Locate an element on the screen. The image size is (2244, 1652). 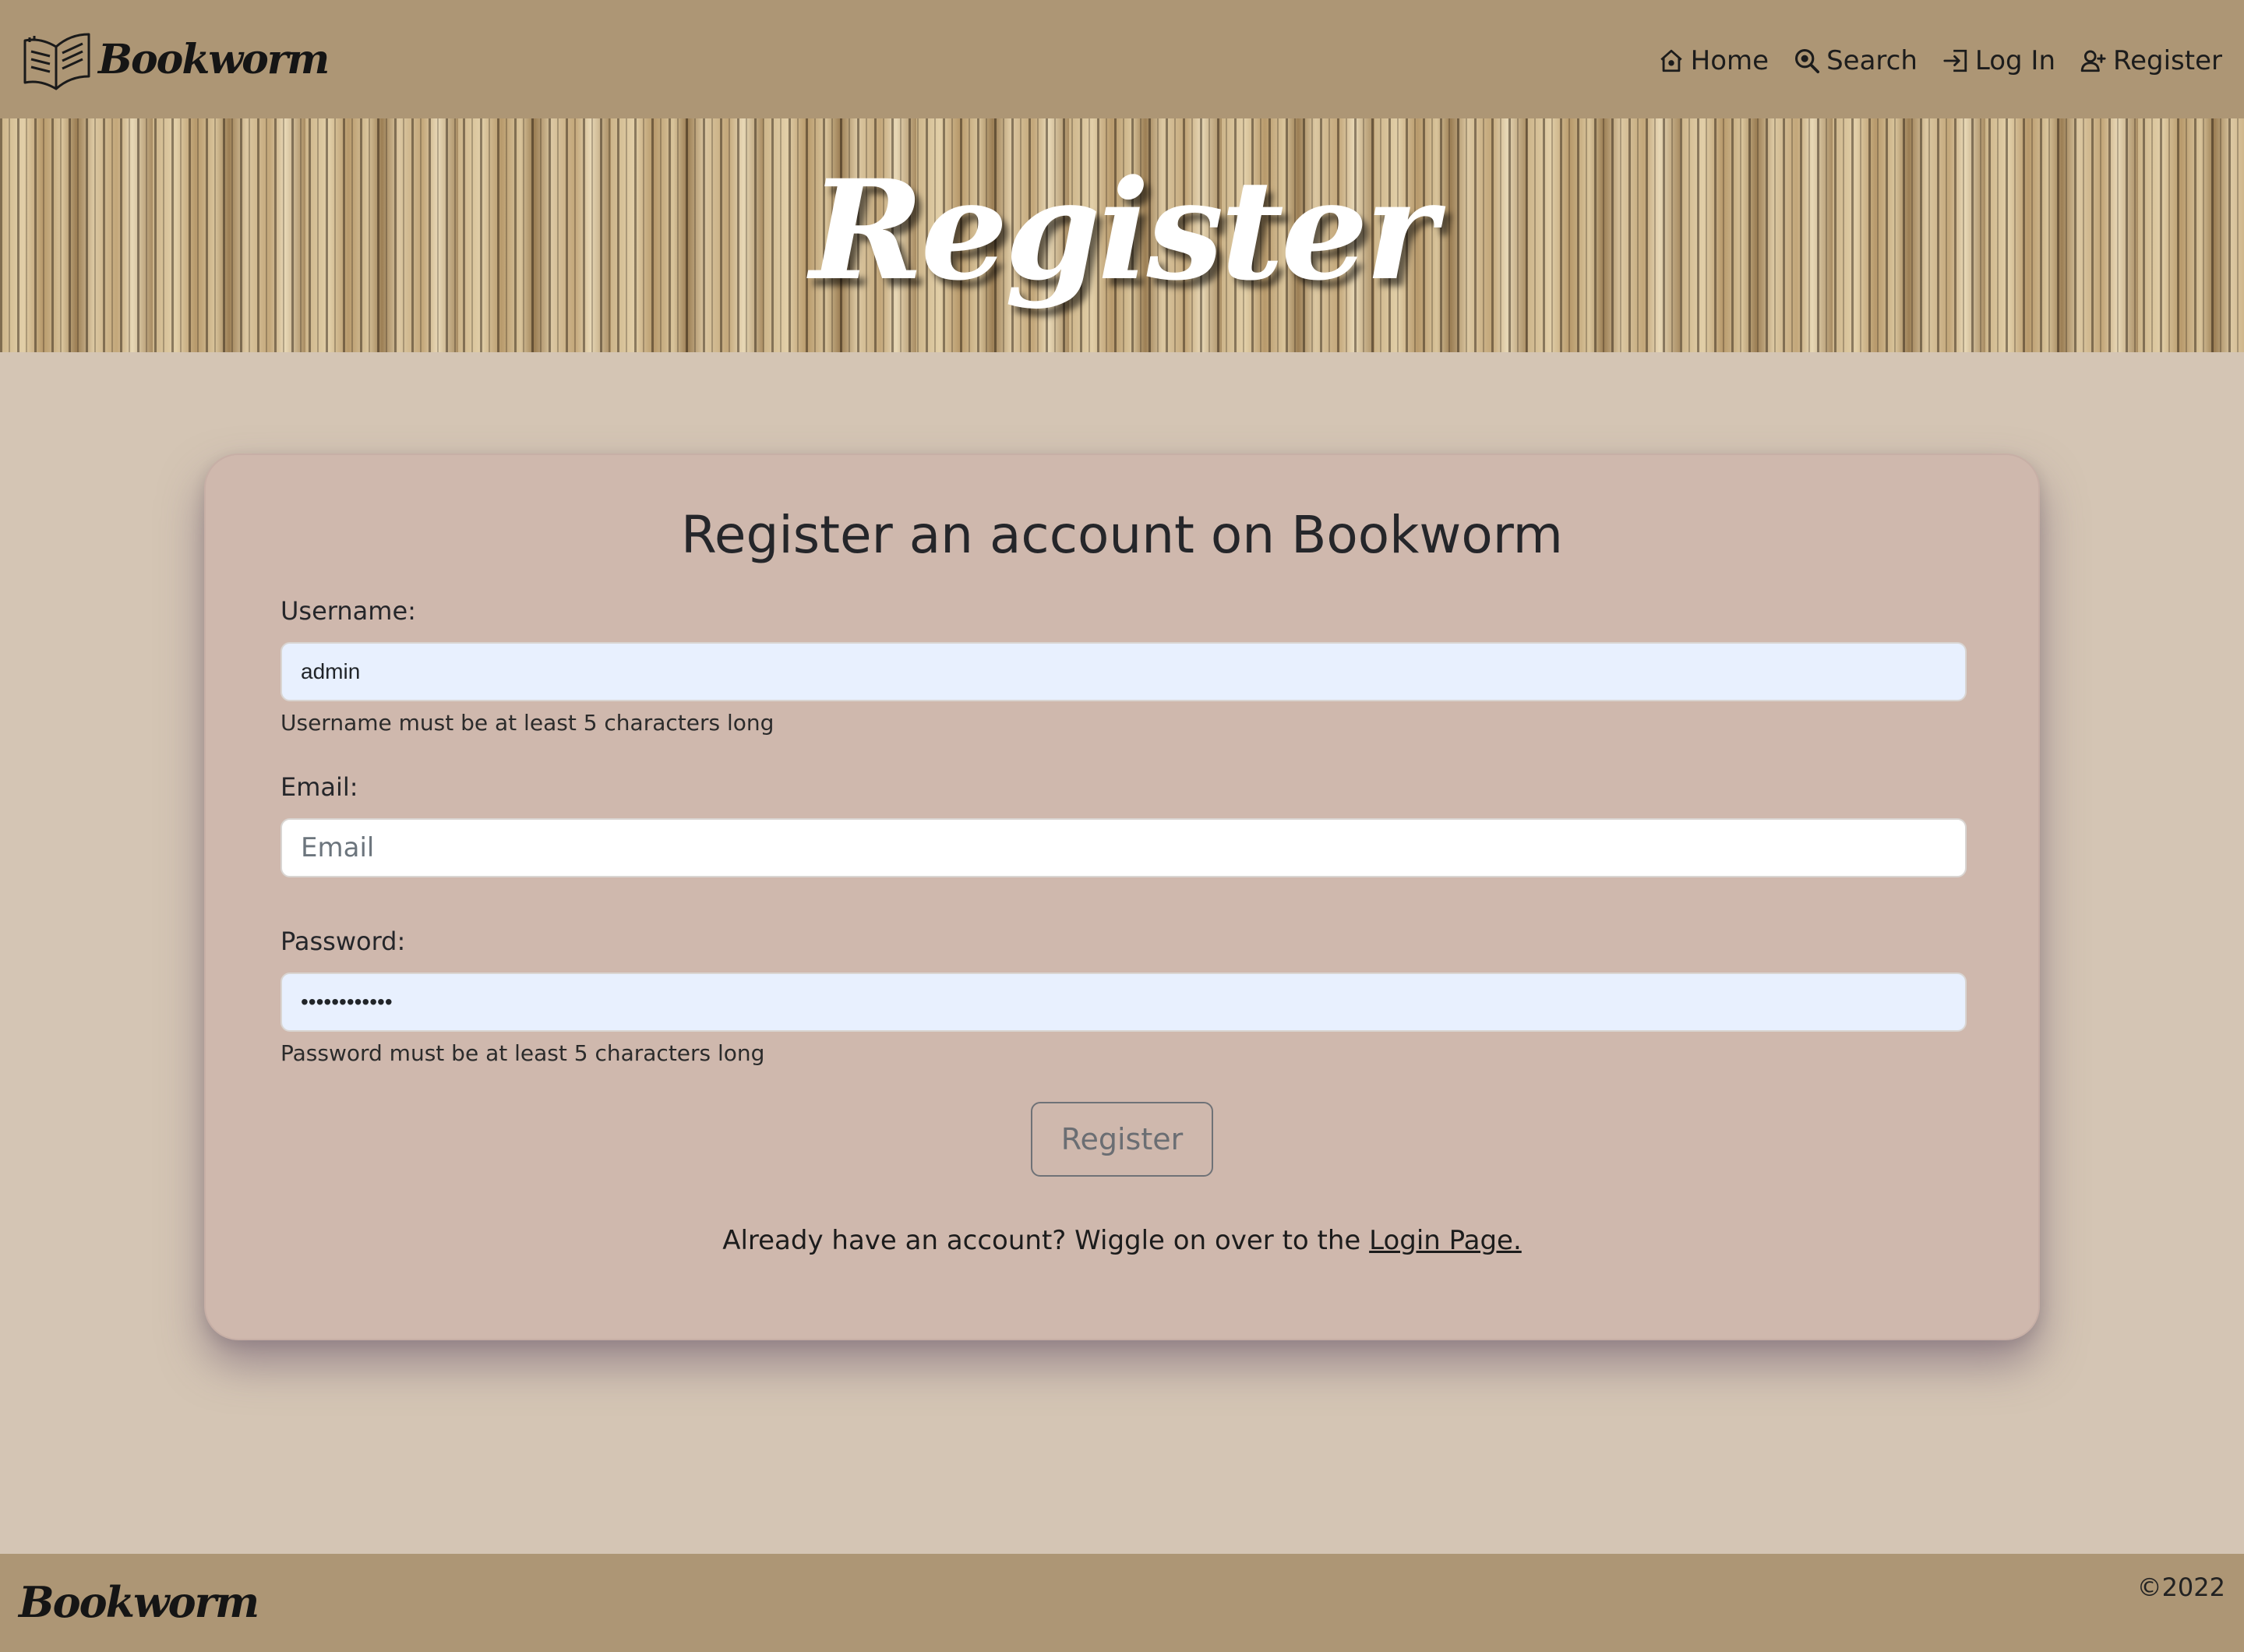
password-label: Password: is located at coordinates (343, 942).